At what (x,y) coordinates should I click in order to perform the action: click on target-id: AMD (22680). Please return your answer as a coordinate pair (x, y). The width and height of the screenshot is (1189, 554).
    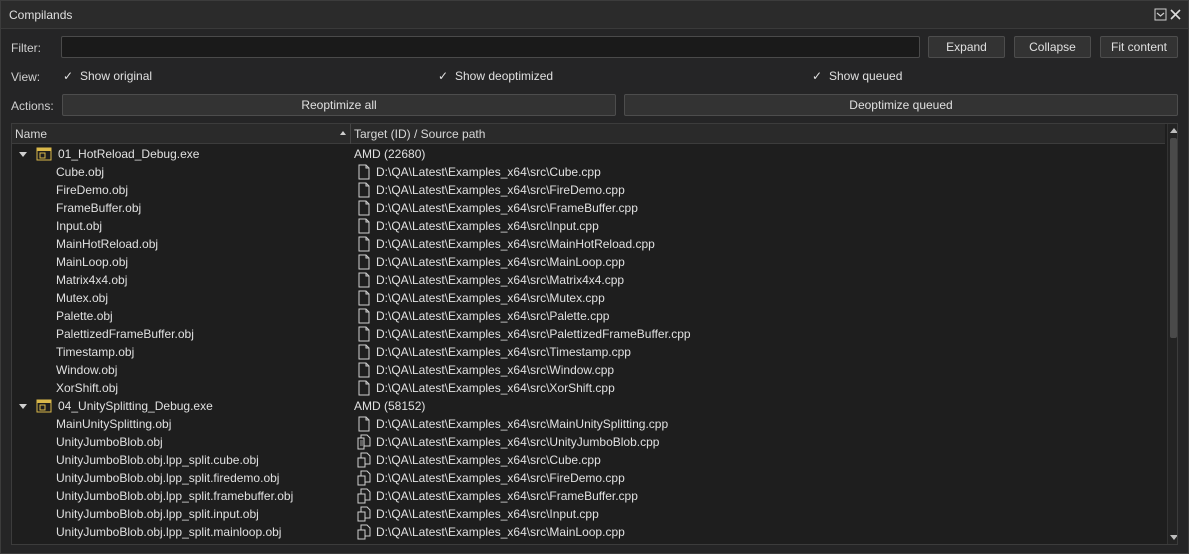
    Looking at the image, I should click on (390, 154).